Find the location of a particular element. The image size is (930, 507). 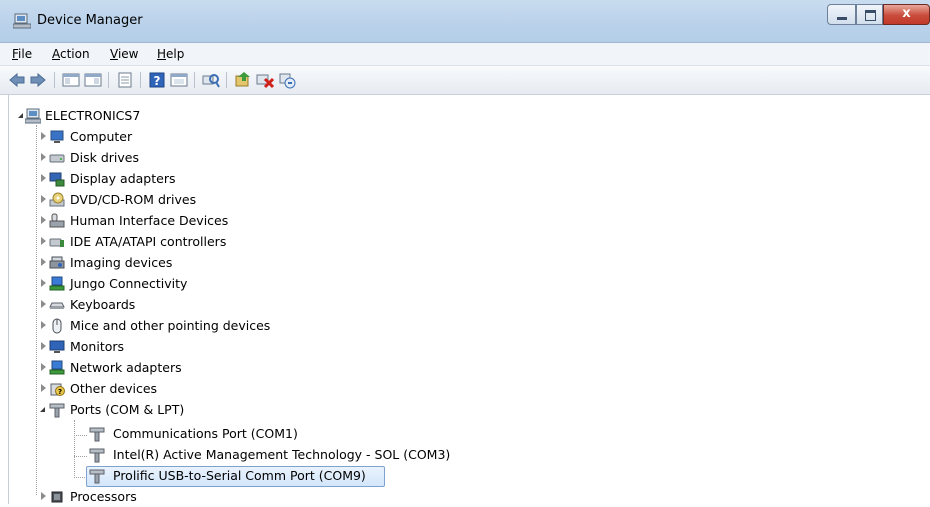

view-icon is located at coordinates (179, 80).